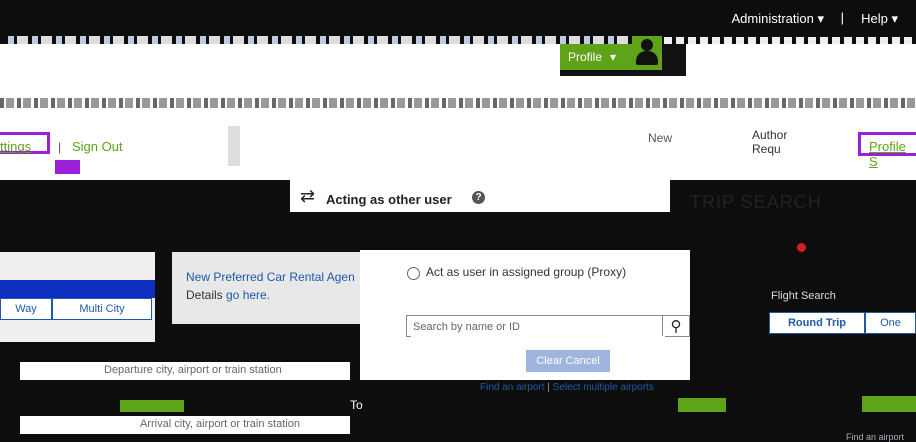  What do you see at coordinates (67, 167) in the screenshot?
I see `highlight-marker` at bounding box center [67, 167].